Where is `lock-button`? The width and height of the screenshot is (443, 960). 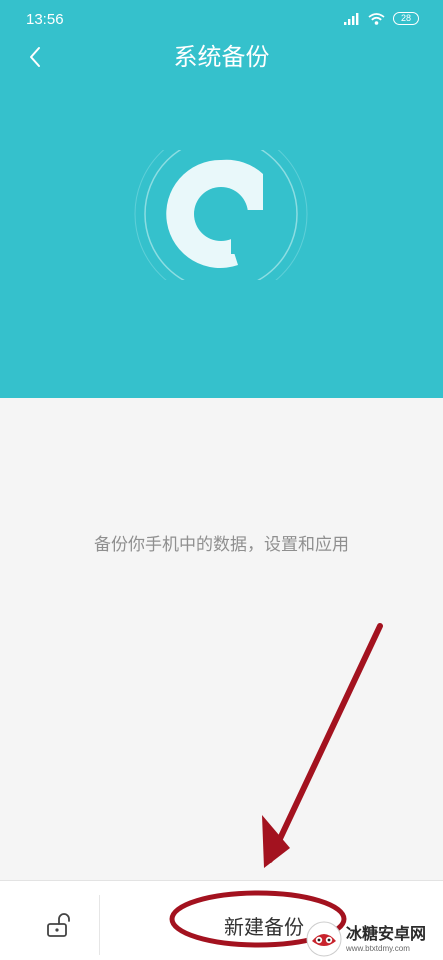
lock-button is located at coordinates (58, 925).